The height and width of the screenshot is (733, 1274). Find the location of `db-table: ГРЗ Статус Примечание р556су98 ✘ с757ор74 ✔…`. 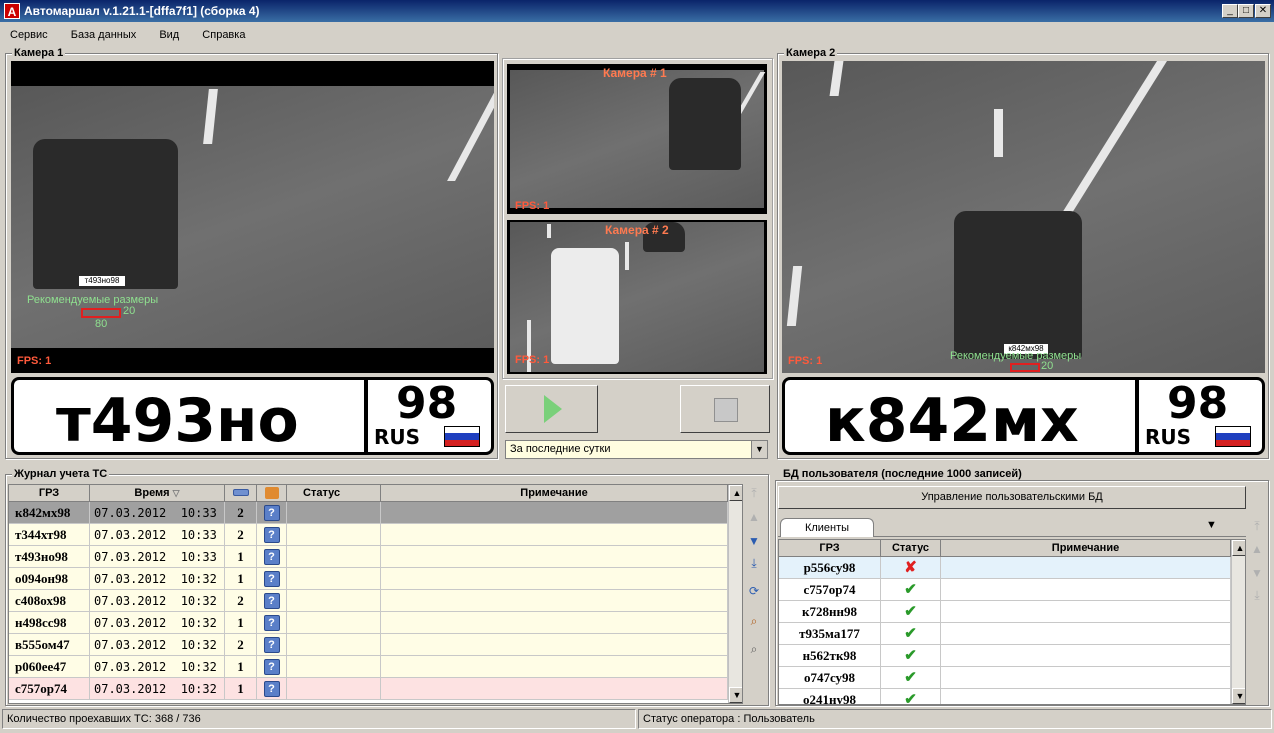

db-table: ГРЗ Статус Примечание р556су98 ✘ с757ор74 ✔… is located at coordinates (1012, 622).